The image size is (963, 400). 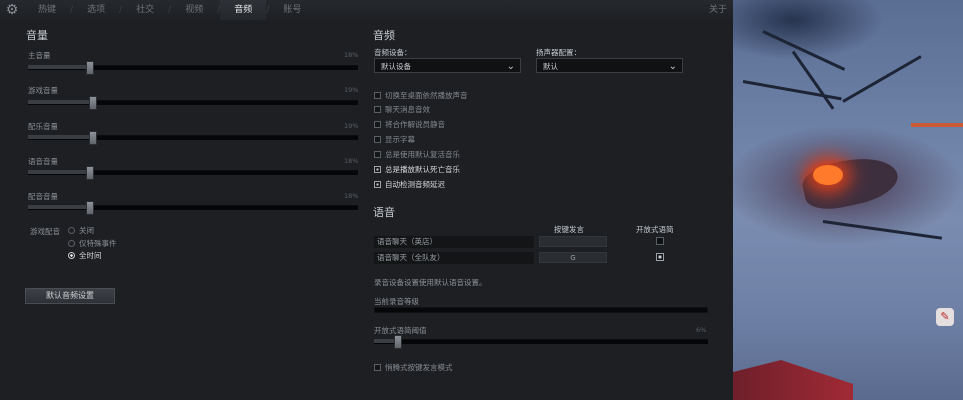 What do you see at coordinates (407, 109) in the screenshot?
I see `checkbox-label: 聊天消息音效` at bounding box center [407, 109].